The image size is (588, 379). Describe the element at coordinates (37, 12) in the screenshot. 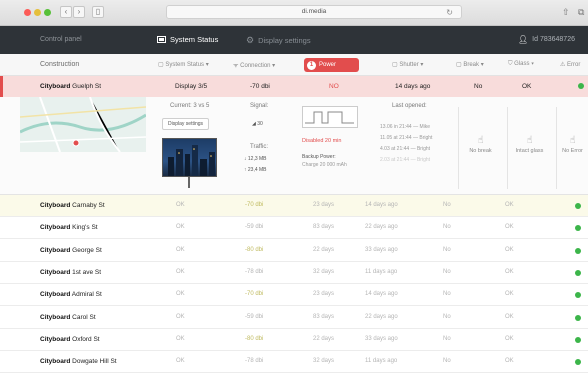

I see `minimize-window-button` at that location.